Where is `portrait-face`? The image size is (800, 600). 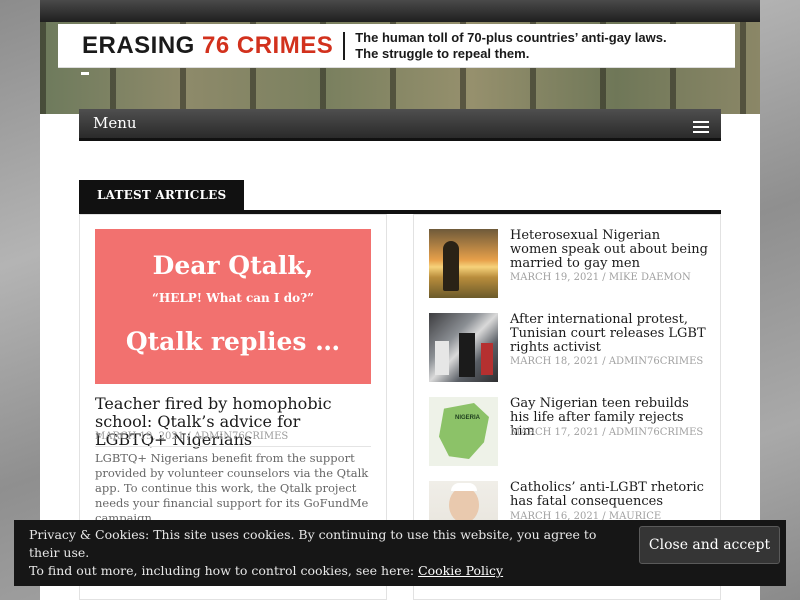
portrait-face is located at coordinates (464, 505).